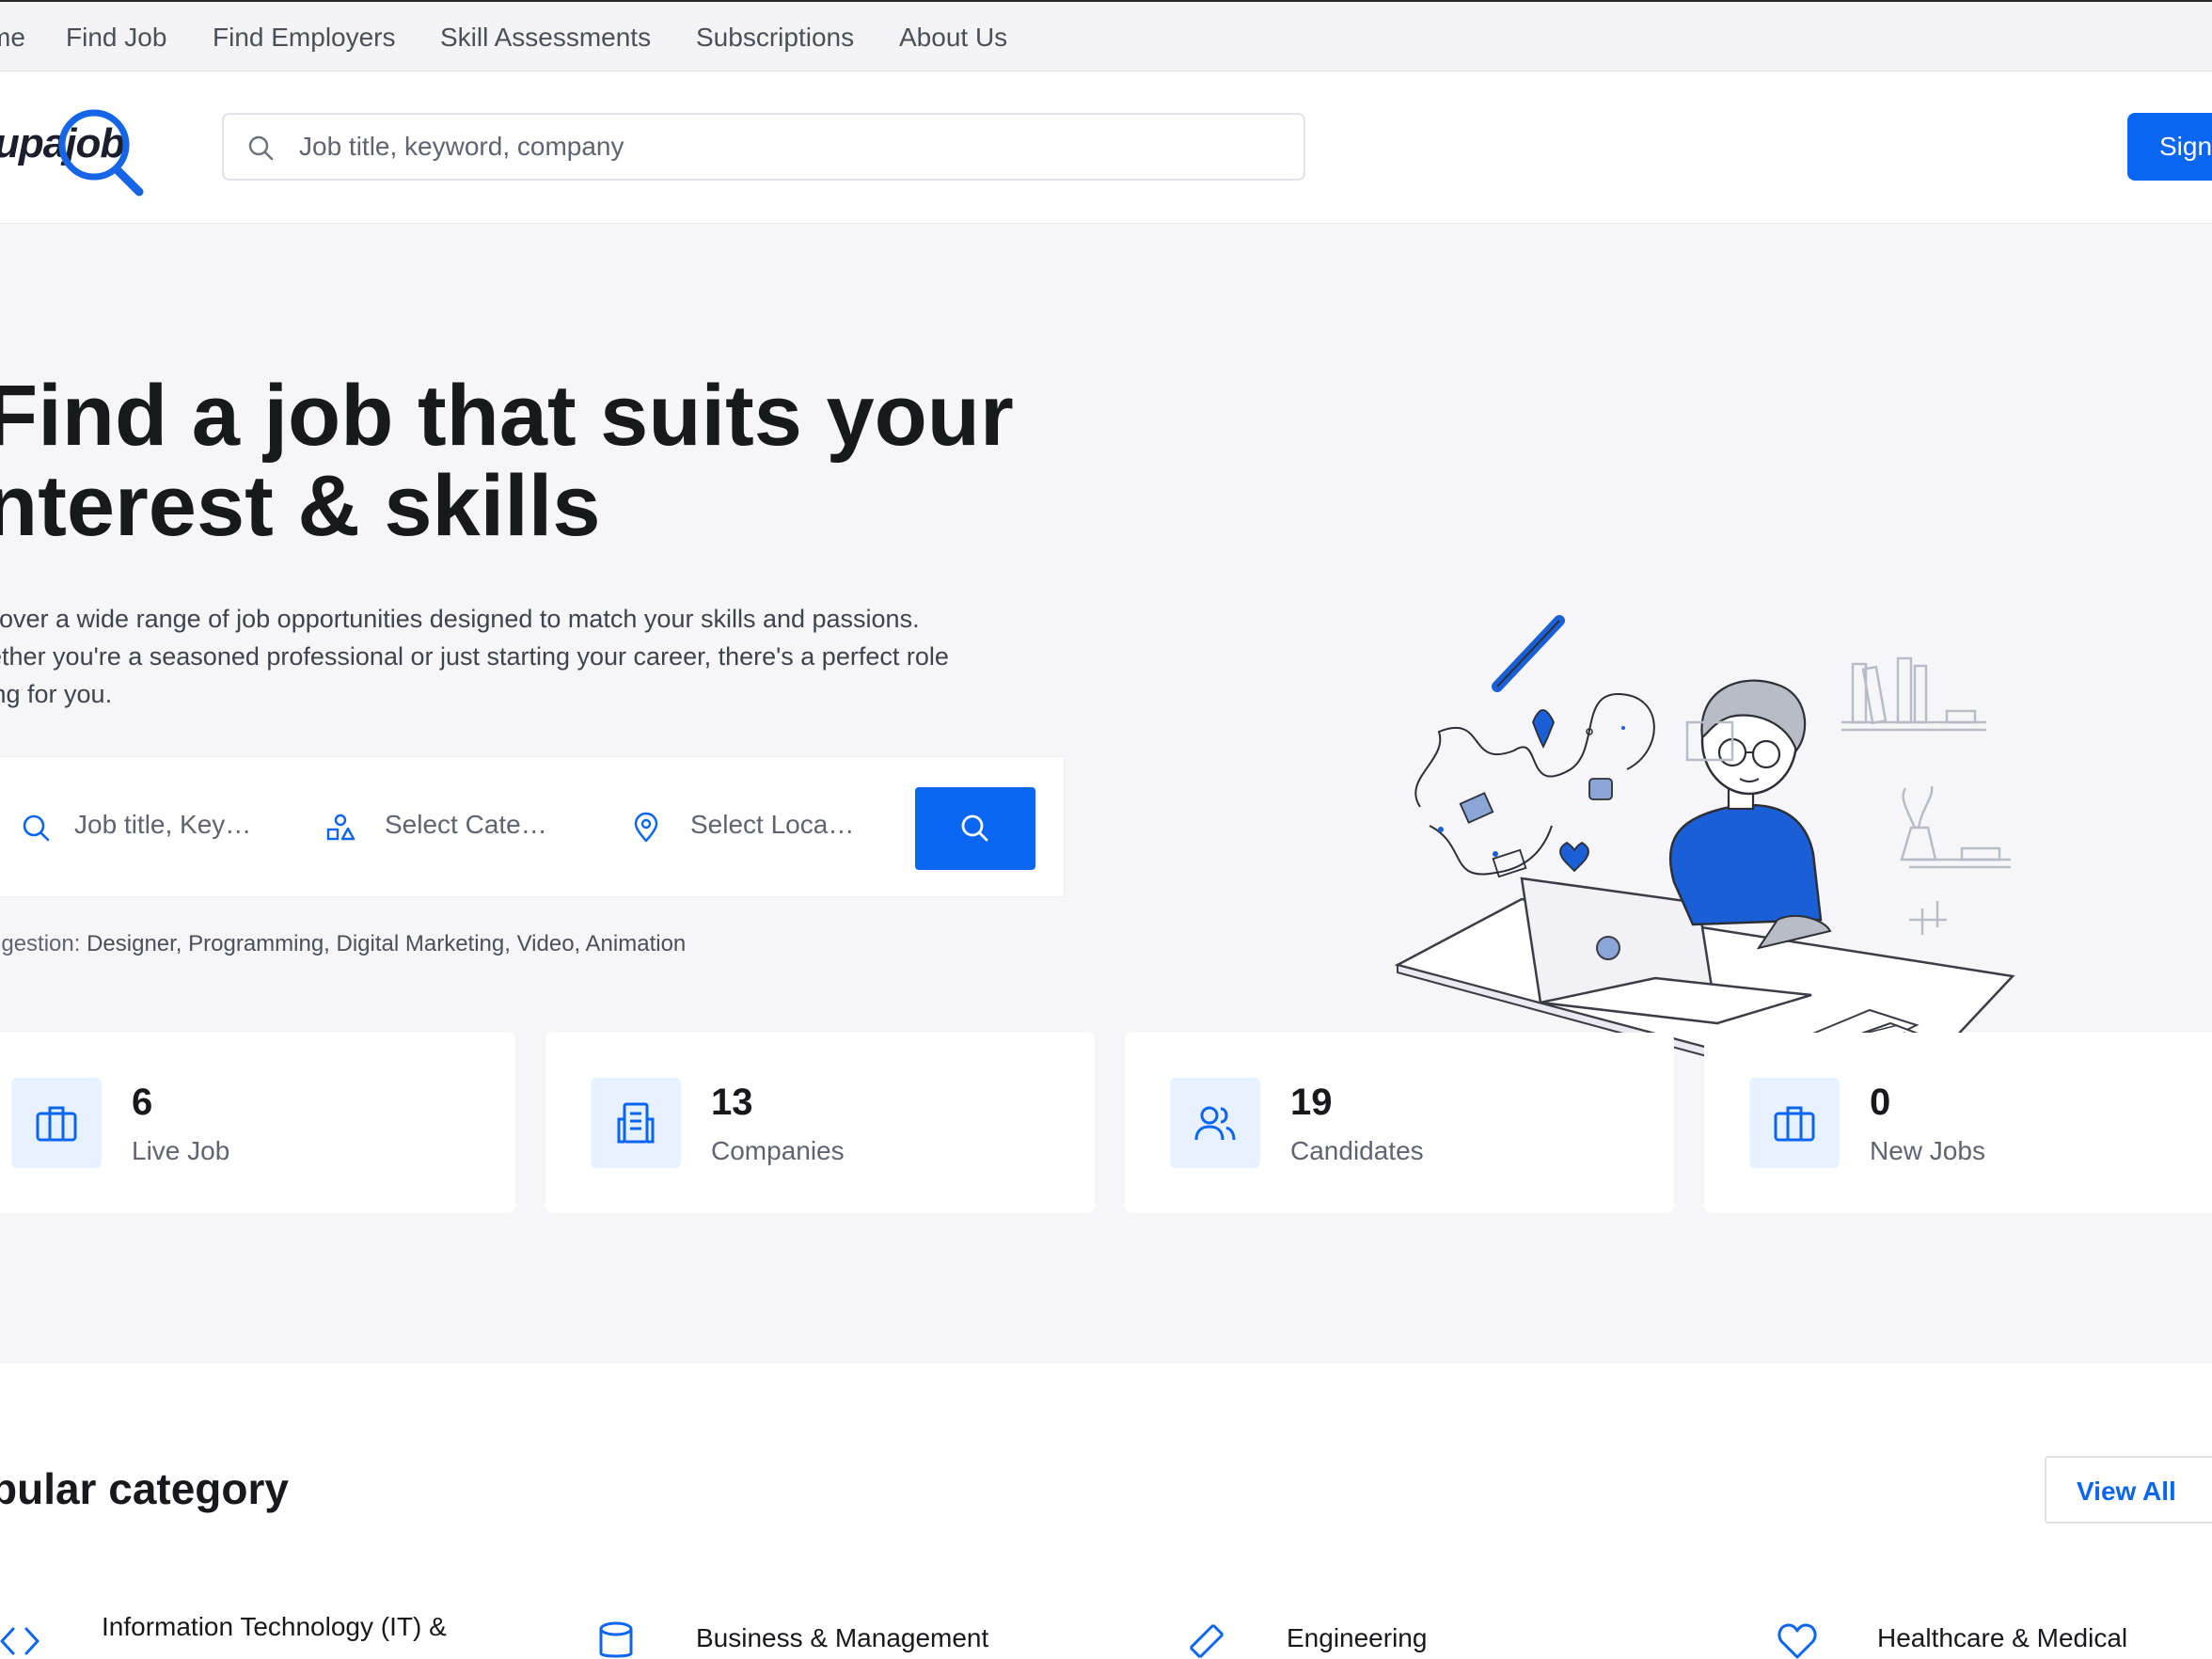  Describe the element at coordinates (545, 38) in the screenshot. I see `nav-skill-assessments: Skill Assessments` at that location.